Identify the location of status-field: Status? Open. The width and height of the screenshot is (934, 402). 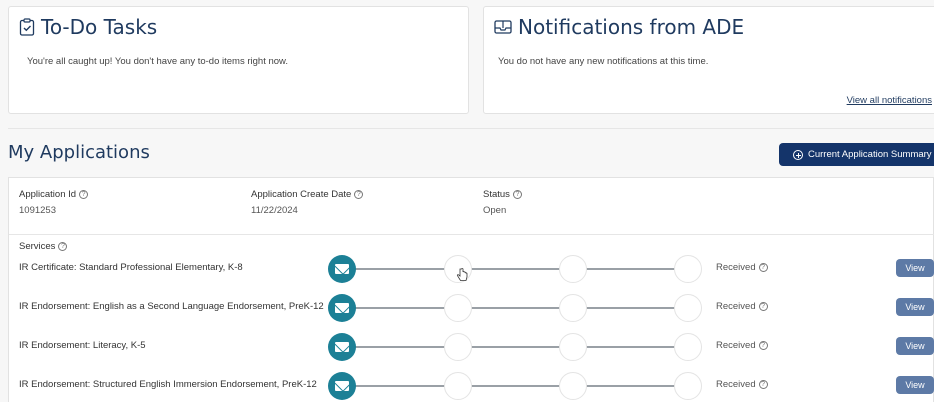
(502, 202).